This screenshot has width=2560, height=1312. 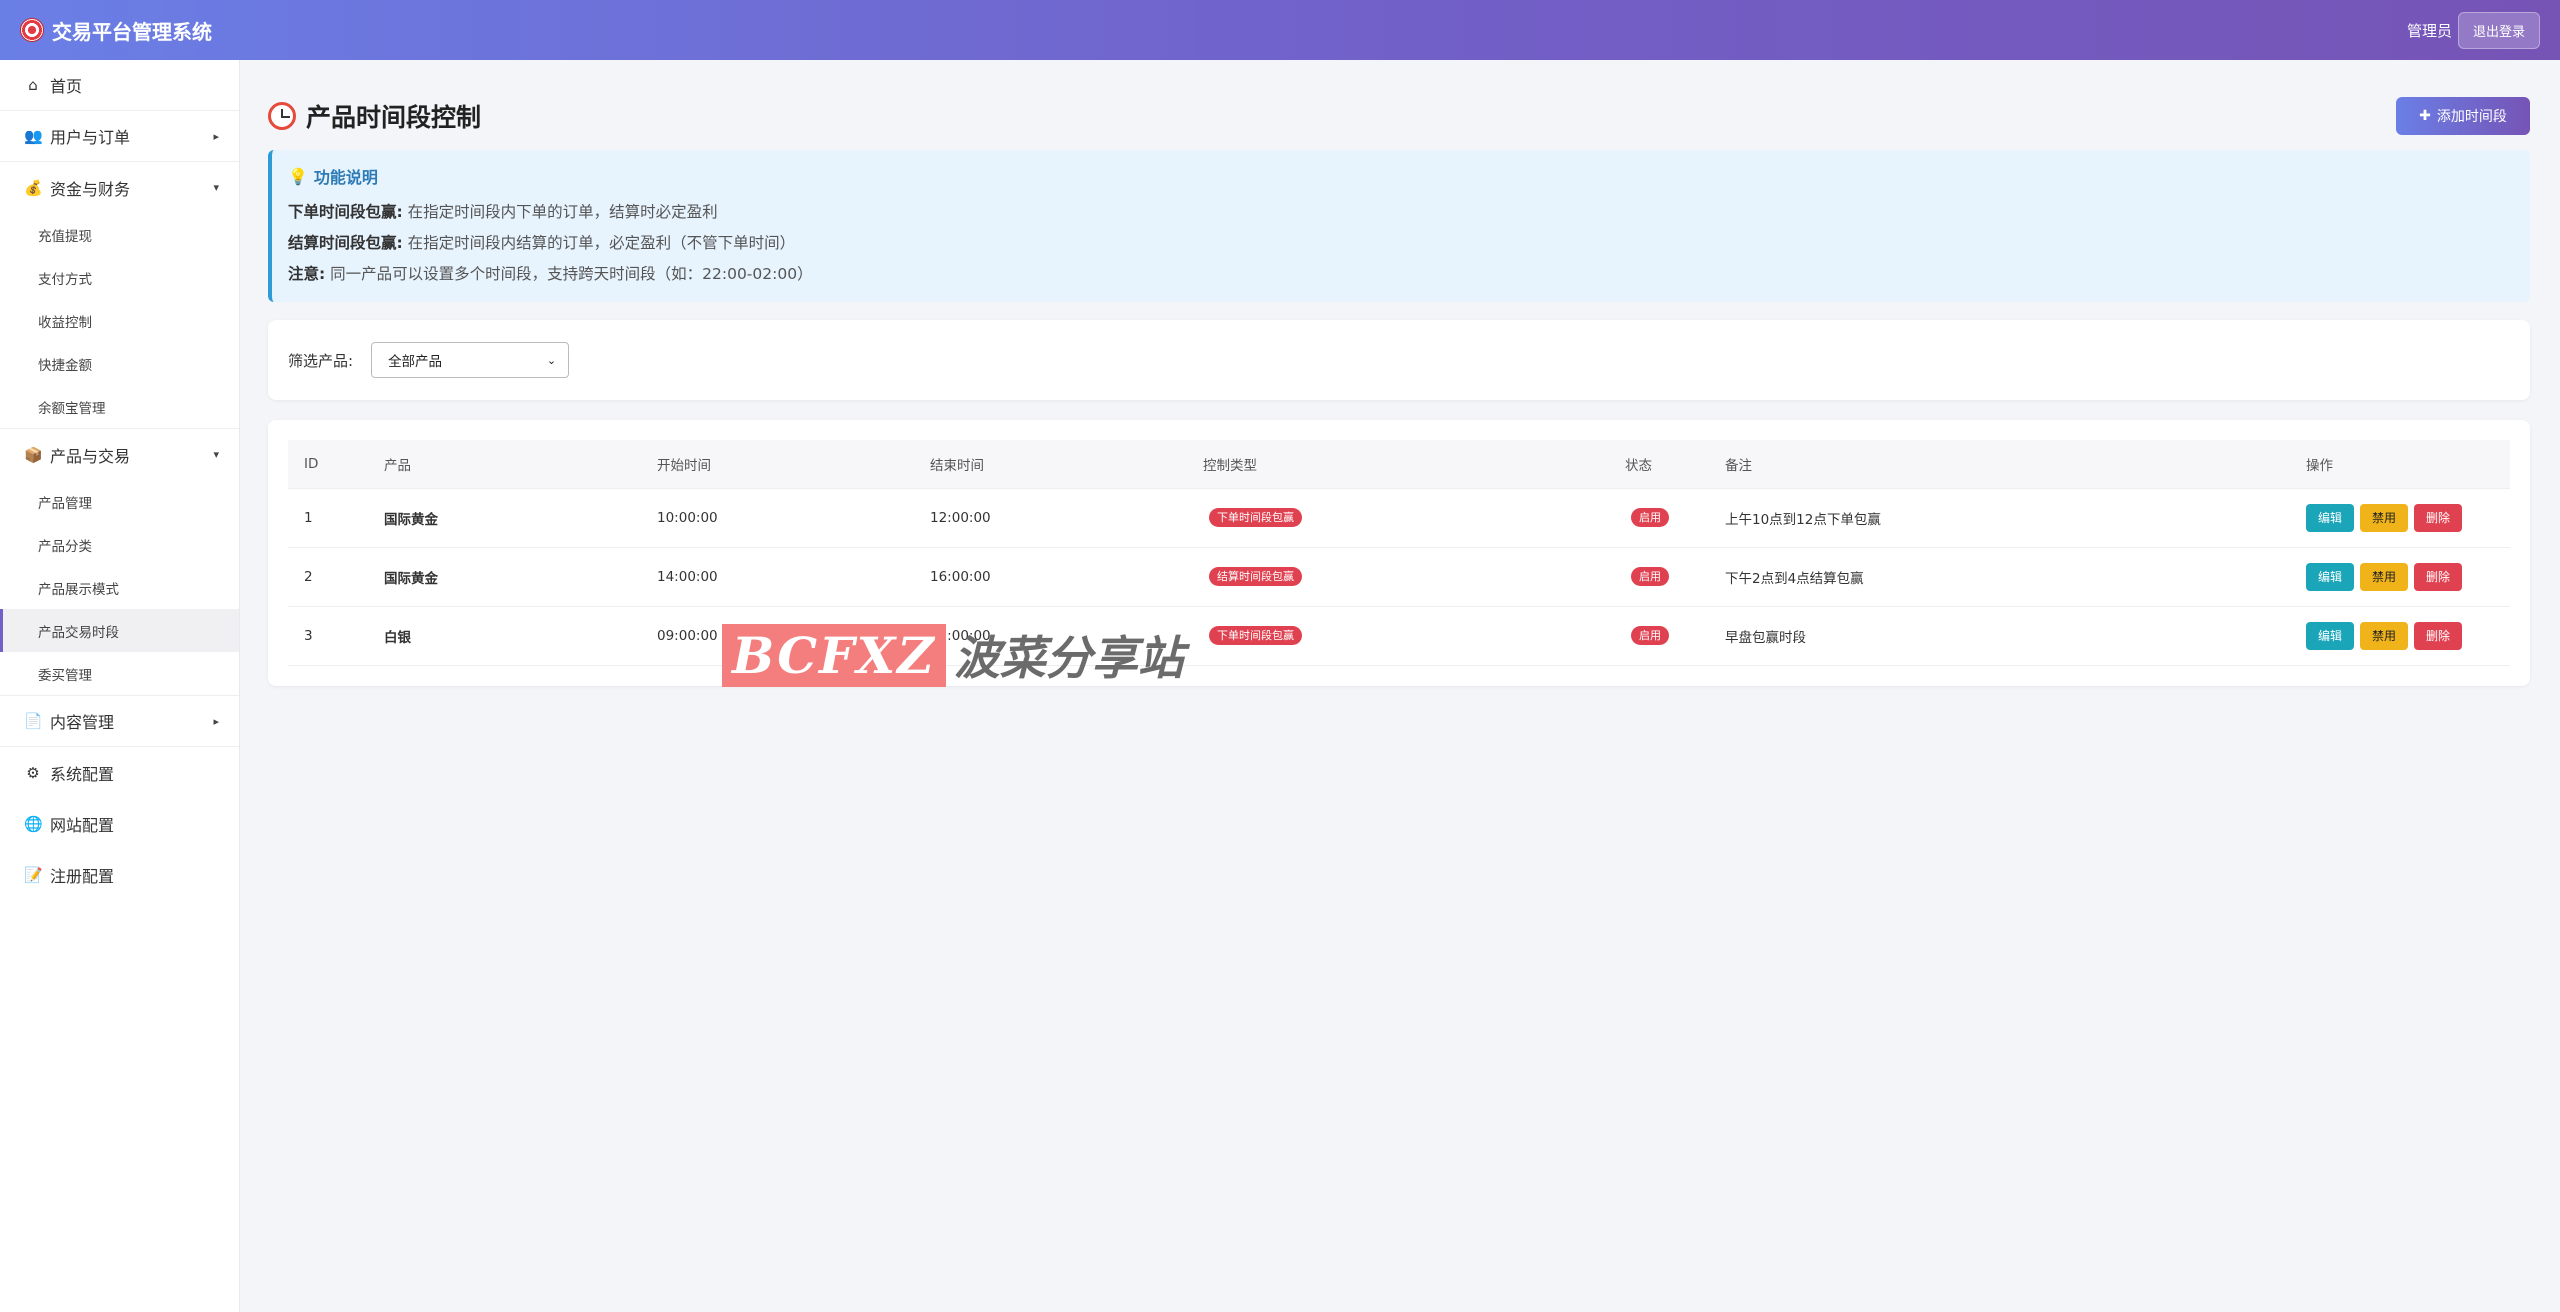 I want to click on product-filter-select: 全部产品 ⌄, so click(x=470, y=360).